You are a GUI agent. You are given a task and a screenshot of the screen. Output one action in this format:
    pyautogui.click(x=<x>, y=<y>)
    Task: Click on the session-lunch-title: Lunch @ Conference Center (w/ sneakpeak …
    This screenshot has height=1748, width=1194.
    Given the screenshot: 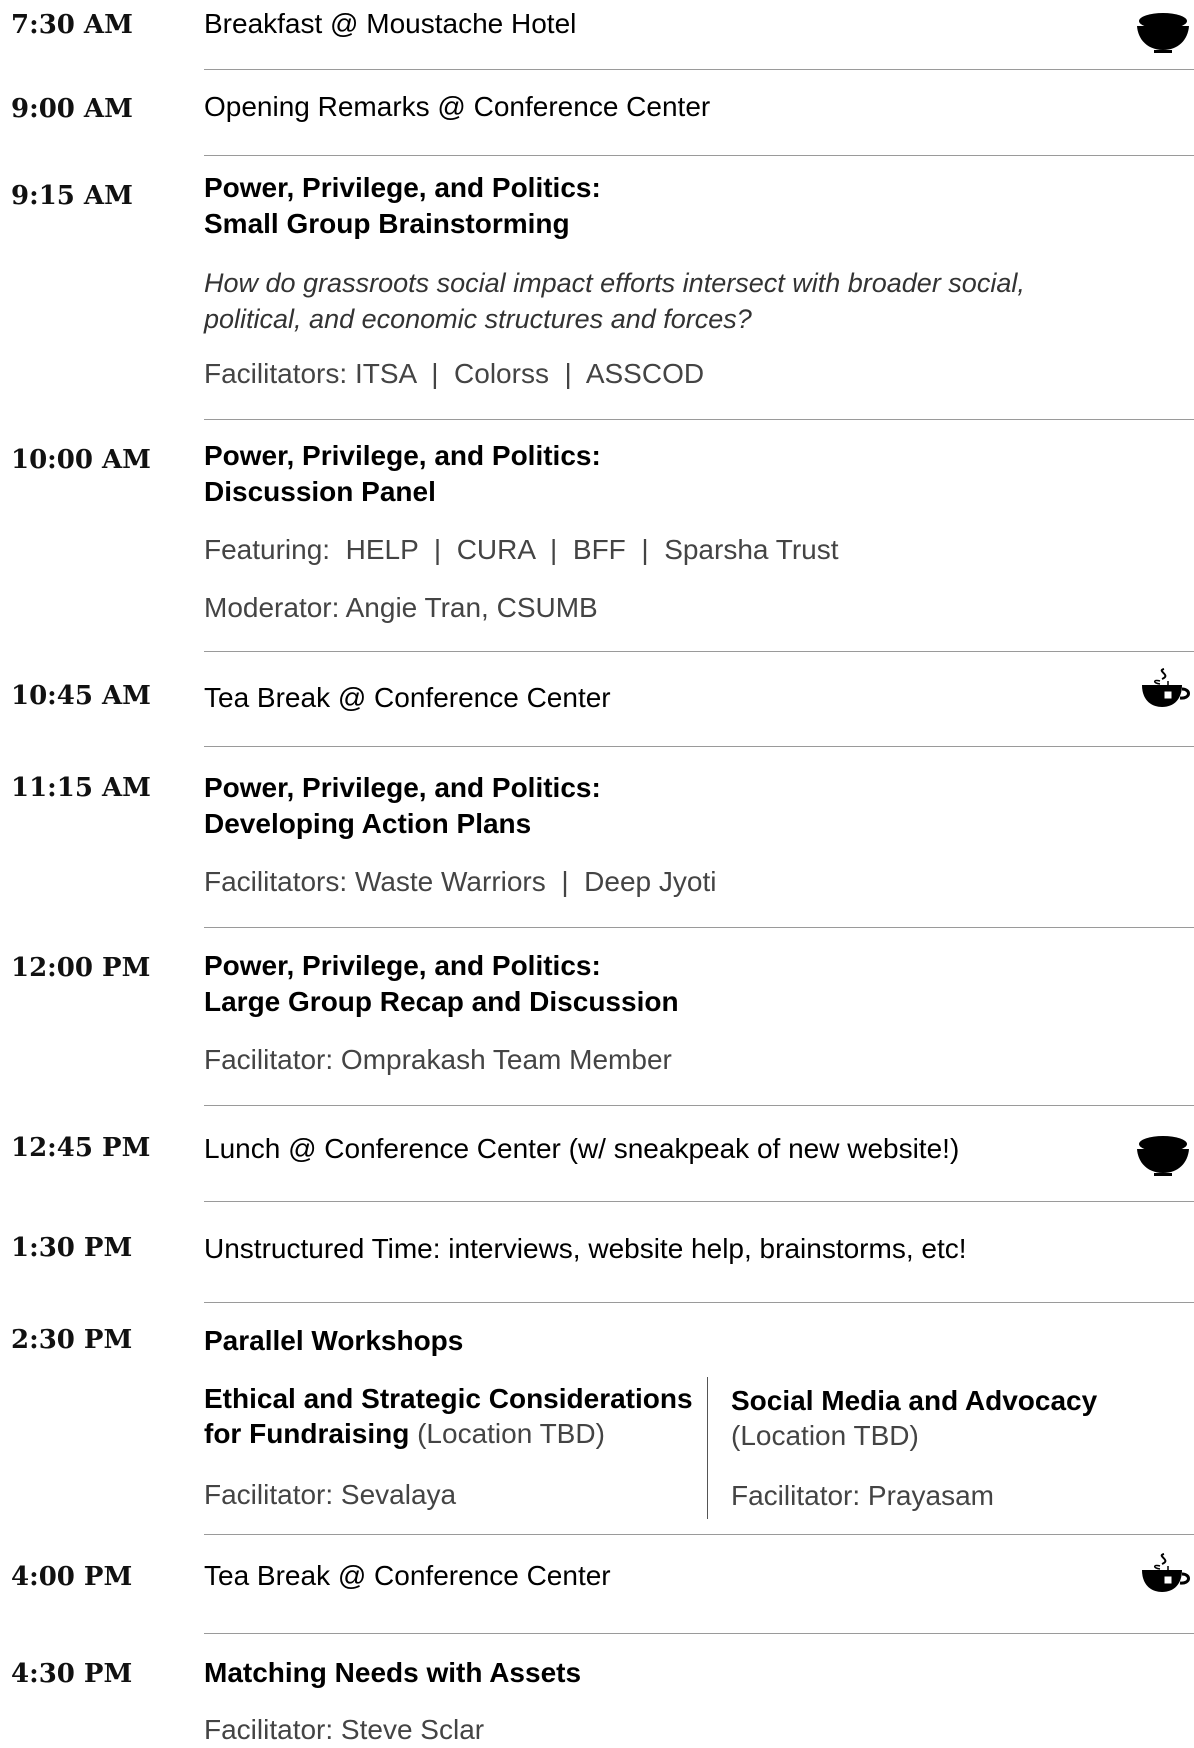 What is the action you would take?
    pyautogui.click(x=582, y=1148)
    